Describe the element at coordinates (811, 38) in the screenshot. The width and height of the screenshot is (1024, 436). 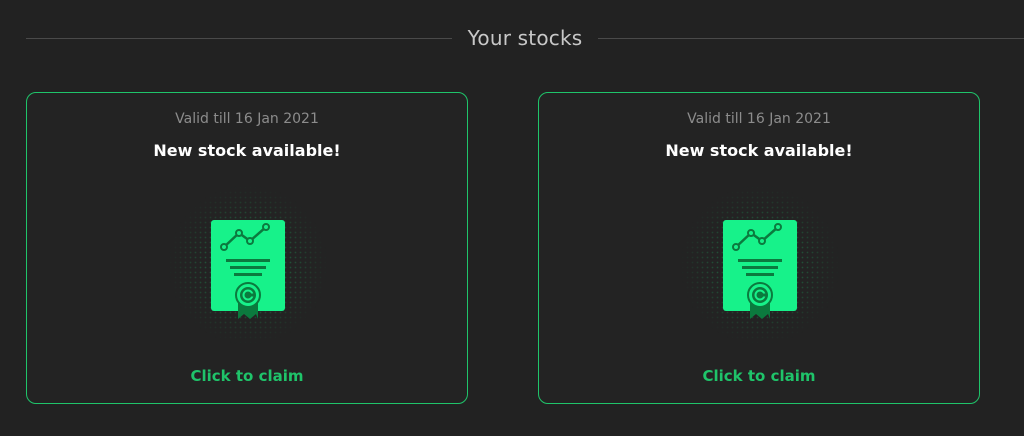
I see `divider-right` at that location.